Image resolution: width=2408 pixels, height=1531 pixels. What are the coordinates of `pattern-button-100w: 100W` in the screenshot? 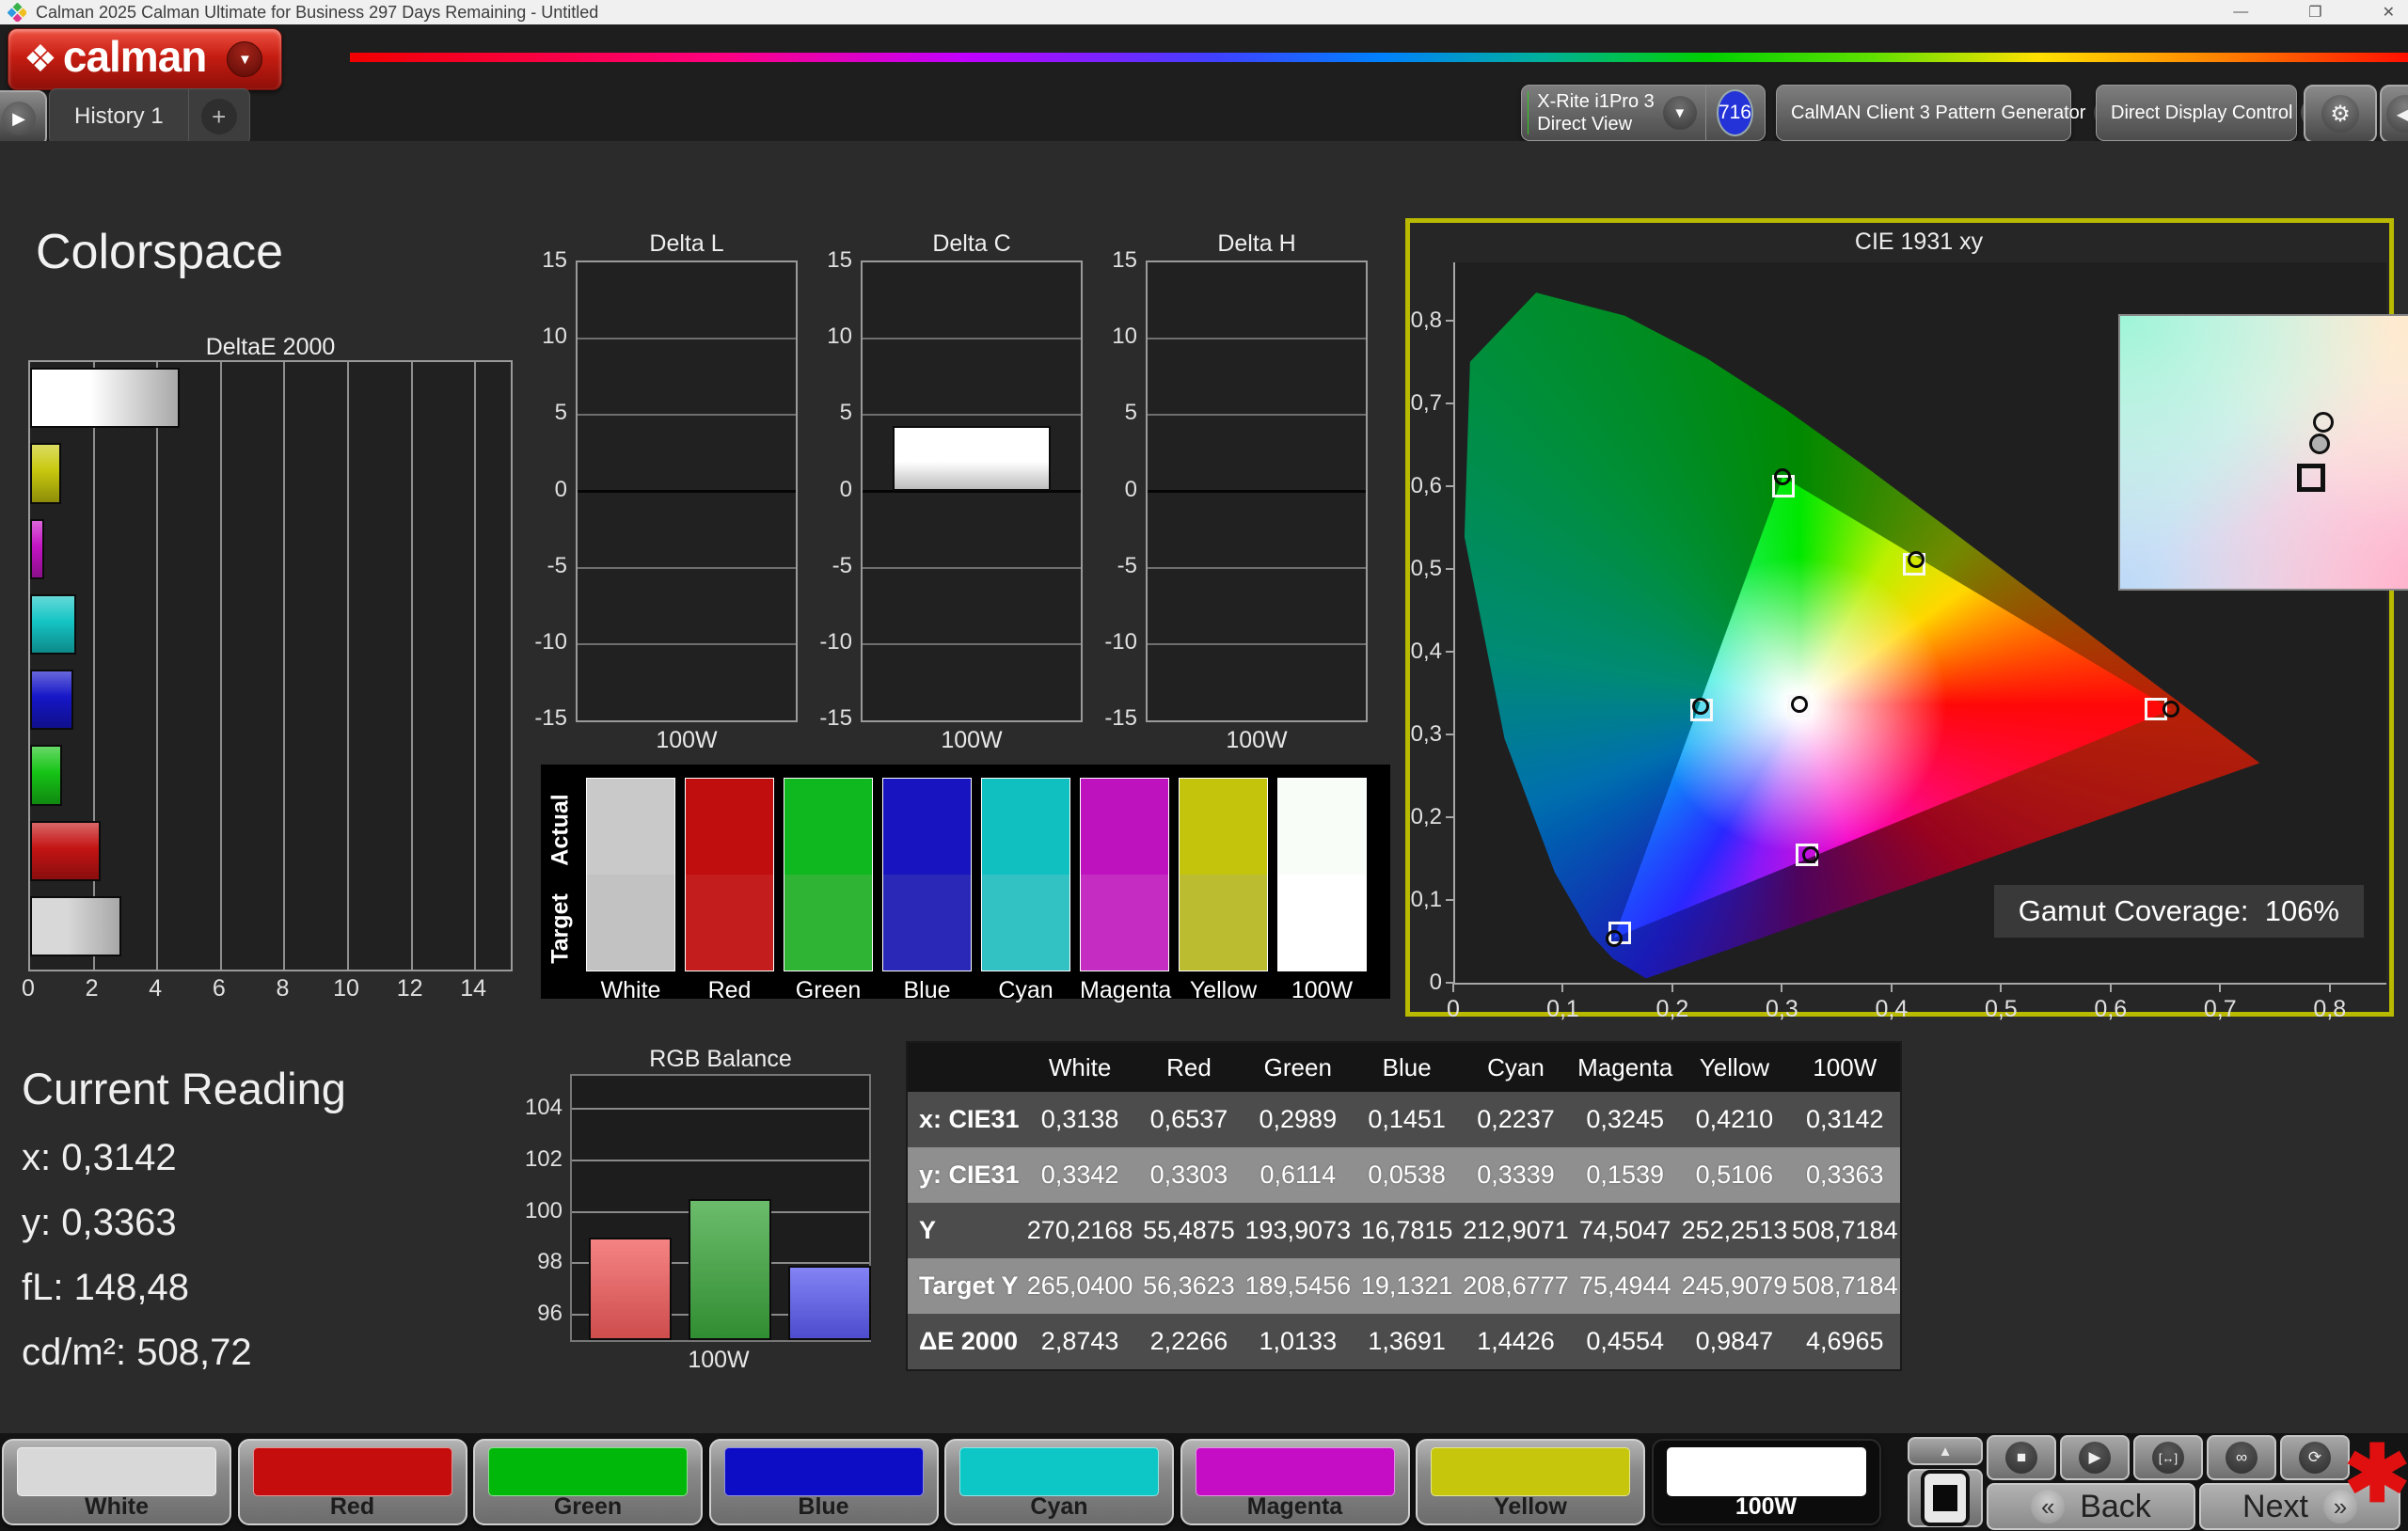 It's located at (1766, 1482).